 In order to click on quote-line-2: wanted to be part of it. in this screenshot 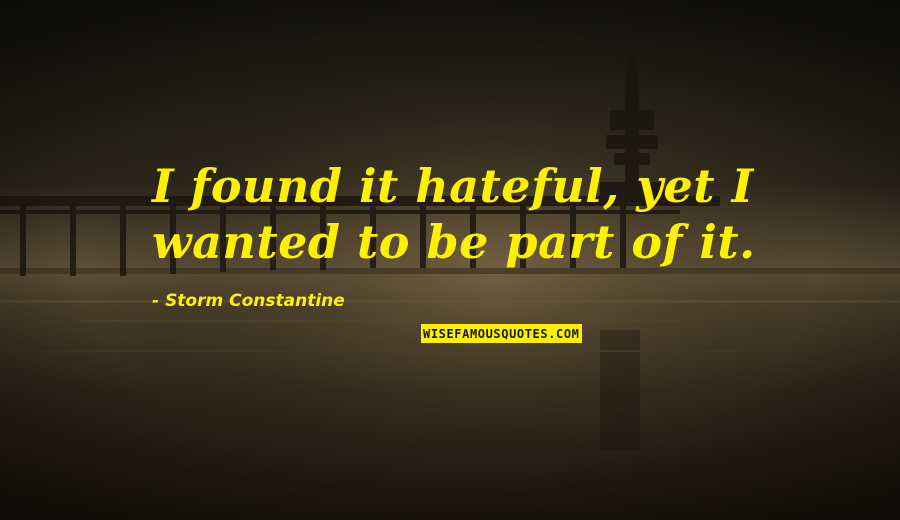, I will do `click(454, 242)`.